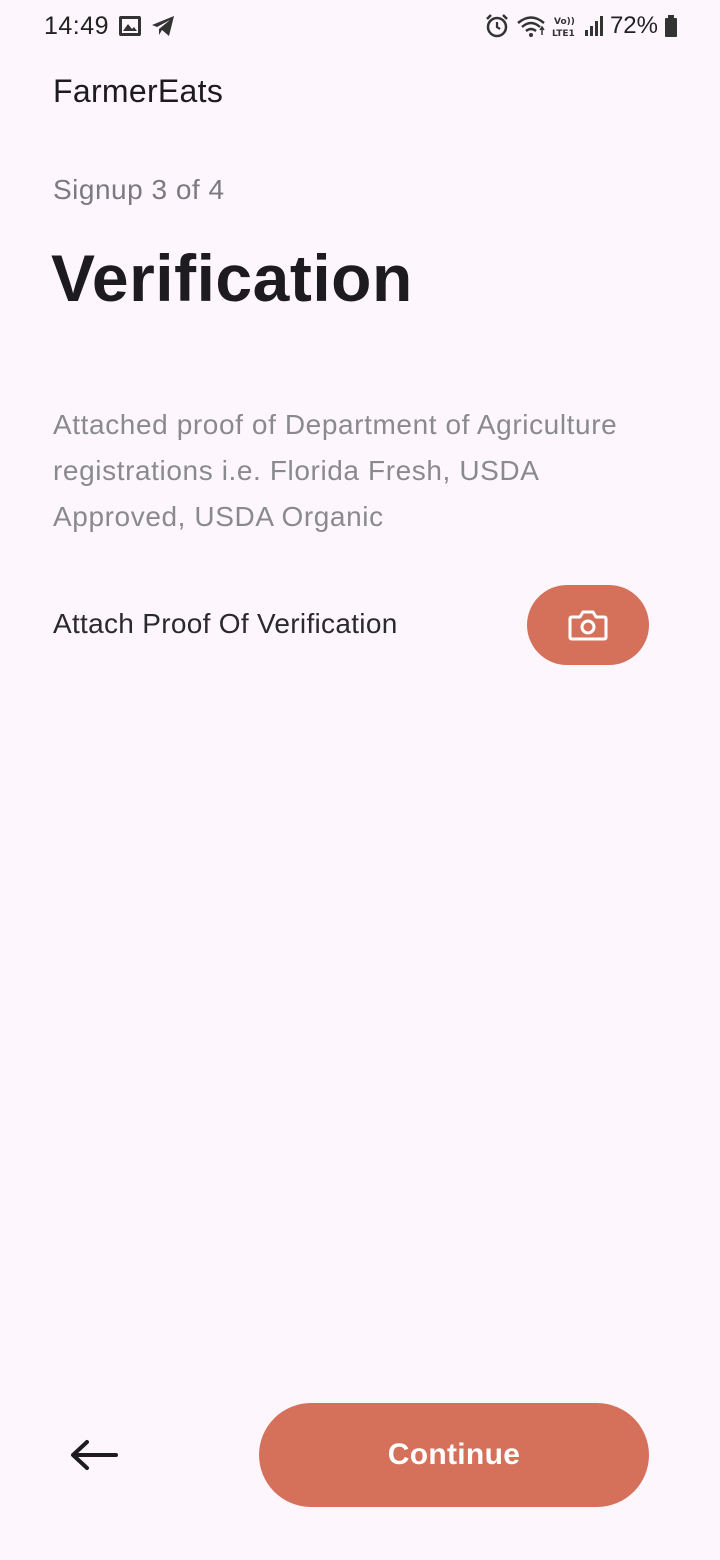 The width and height of the screenshot is (720, 1560). What do you see at coordinates (225, 623) in the screenshot?
I see `attach-proof-label: Attach Proof Of Verification` at bounding box center [225, 623].